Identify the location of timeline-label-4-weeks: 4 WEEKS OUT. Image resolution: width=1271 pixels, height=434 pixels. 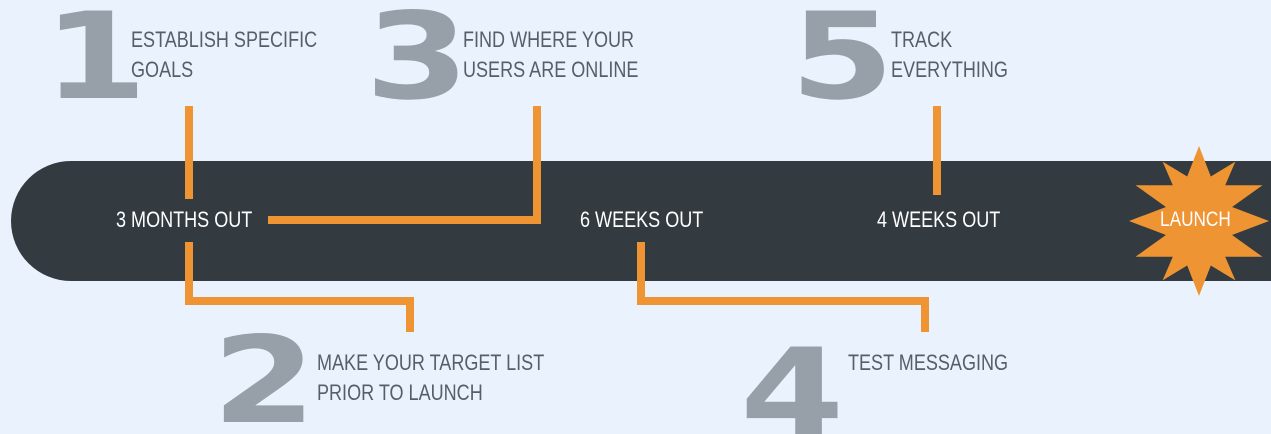
(939, 219).